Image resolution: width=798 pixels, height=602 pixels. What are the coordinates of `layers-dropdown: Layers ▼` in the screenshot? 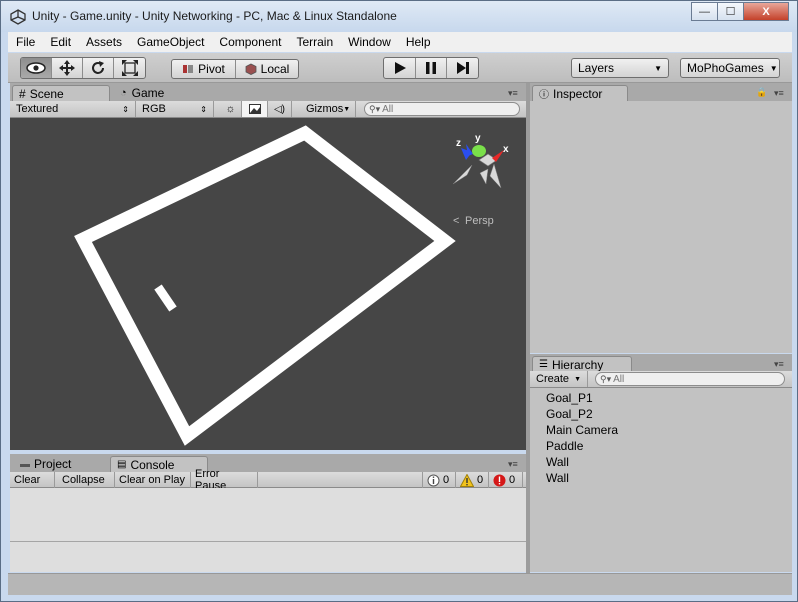 It's located at (620, 68).